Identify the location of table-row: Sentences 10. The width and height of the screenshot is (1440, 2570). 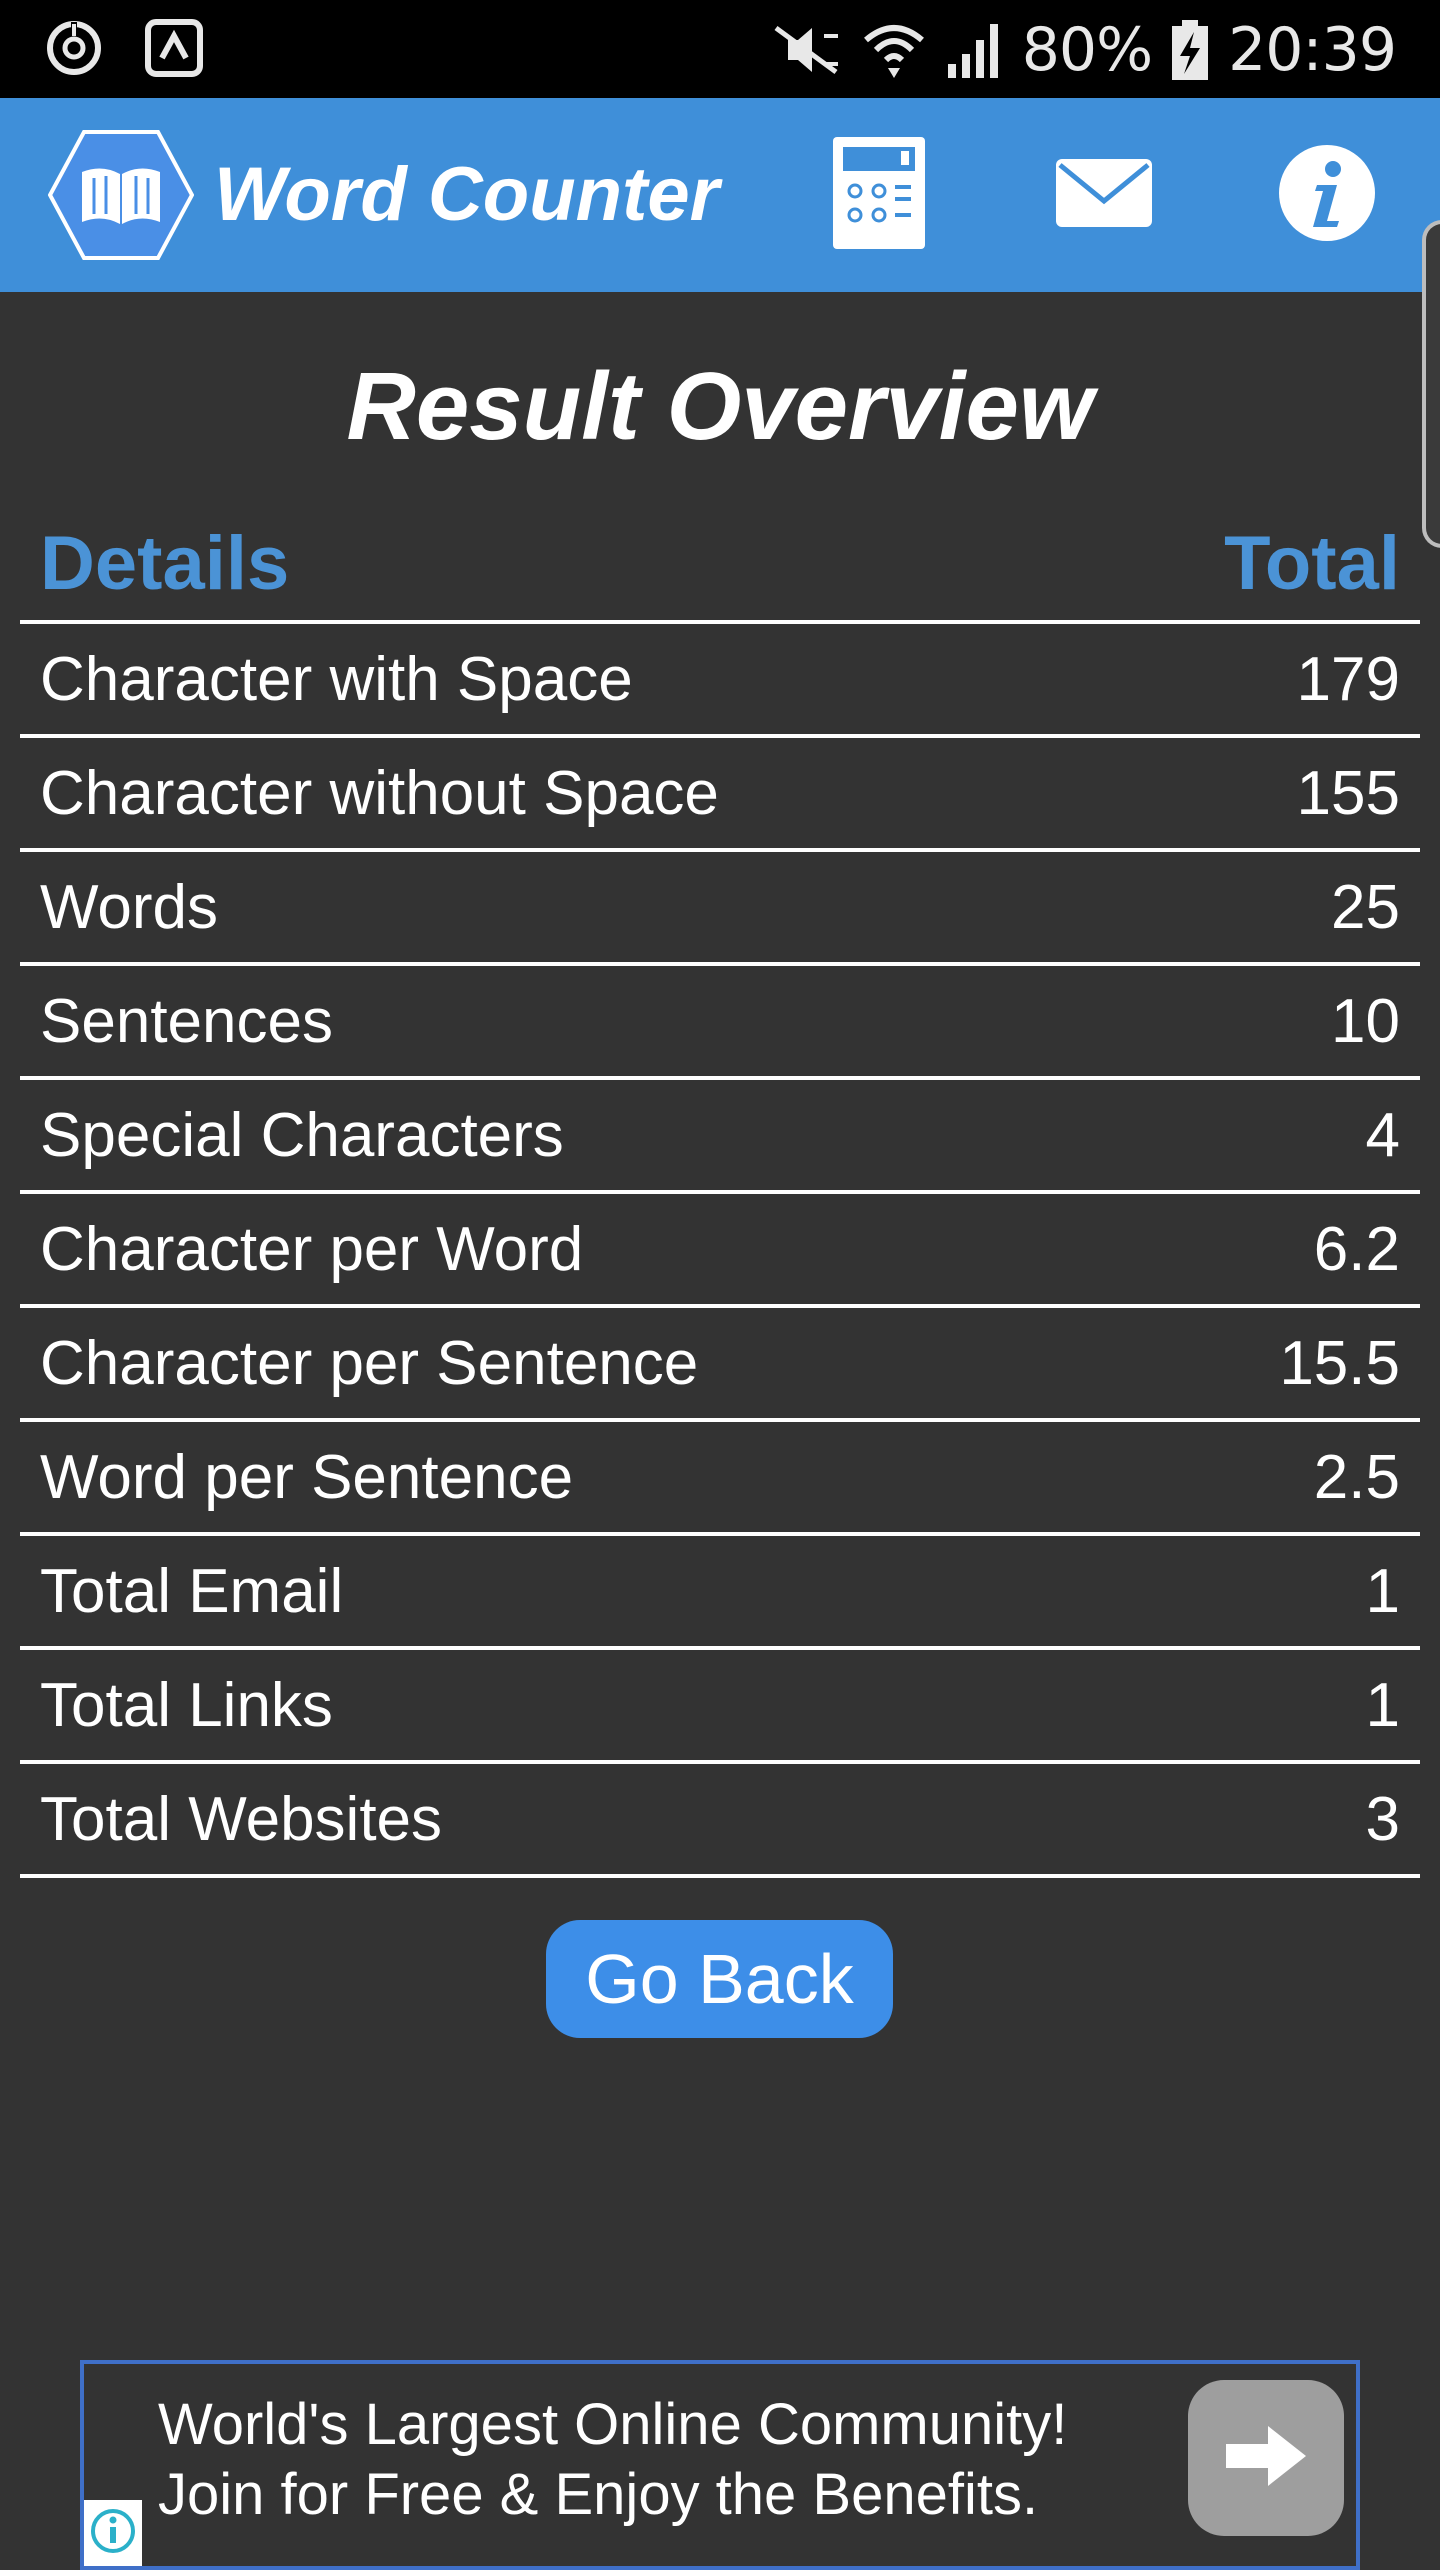
(720, 1023).